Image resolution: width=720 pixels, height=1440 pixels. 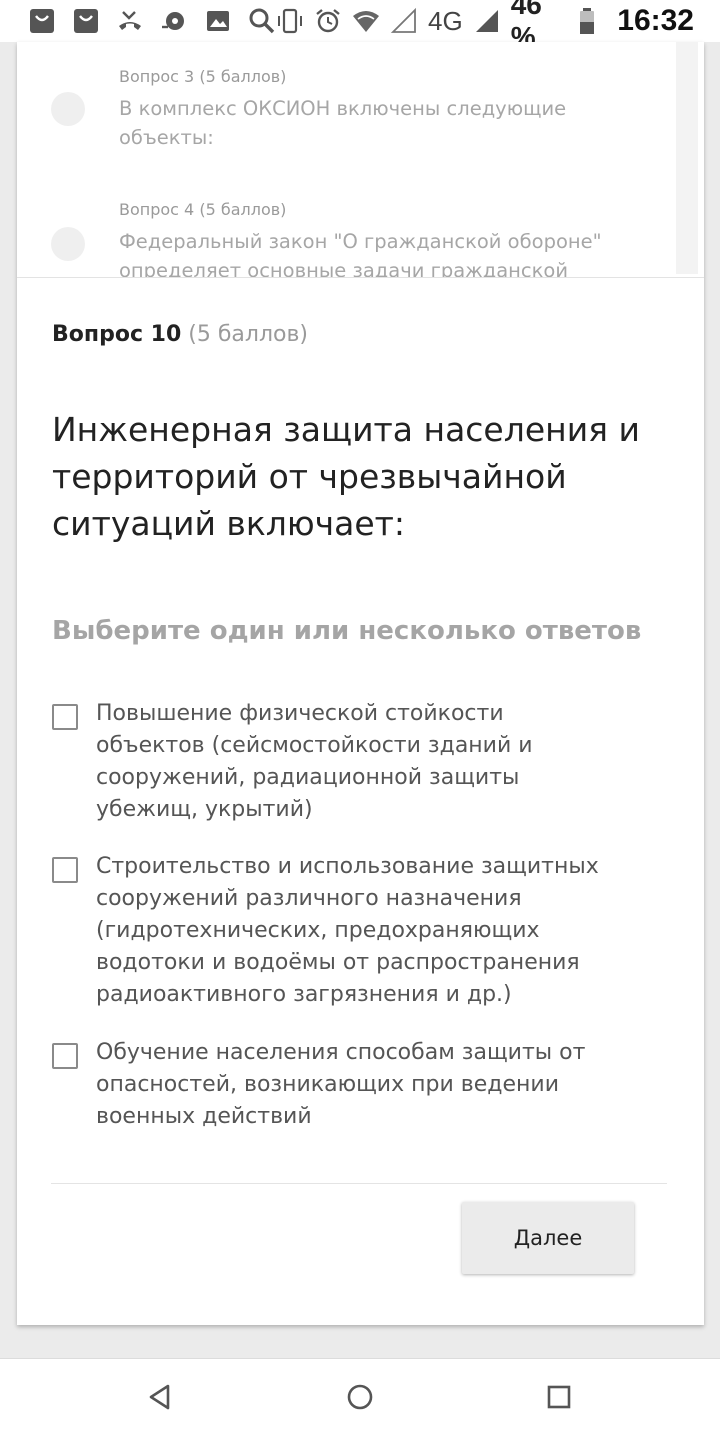 What do you see at coordinates (347, 631) in the screenshot?
I see `answer-instruction: Выберите один или несколько ответов` at bounding box center [347, 631].